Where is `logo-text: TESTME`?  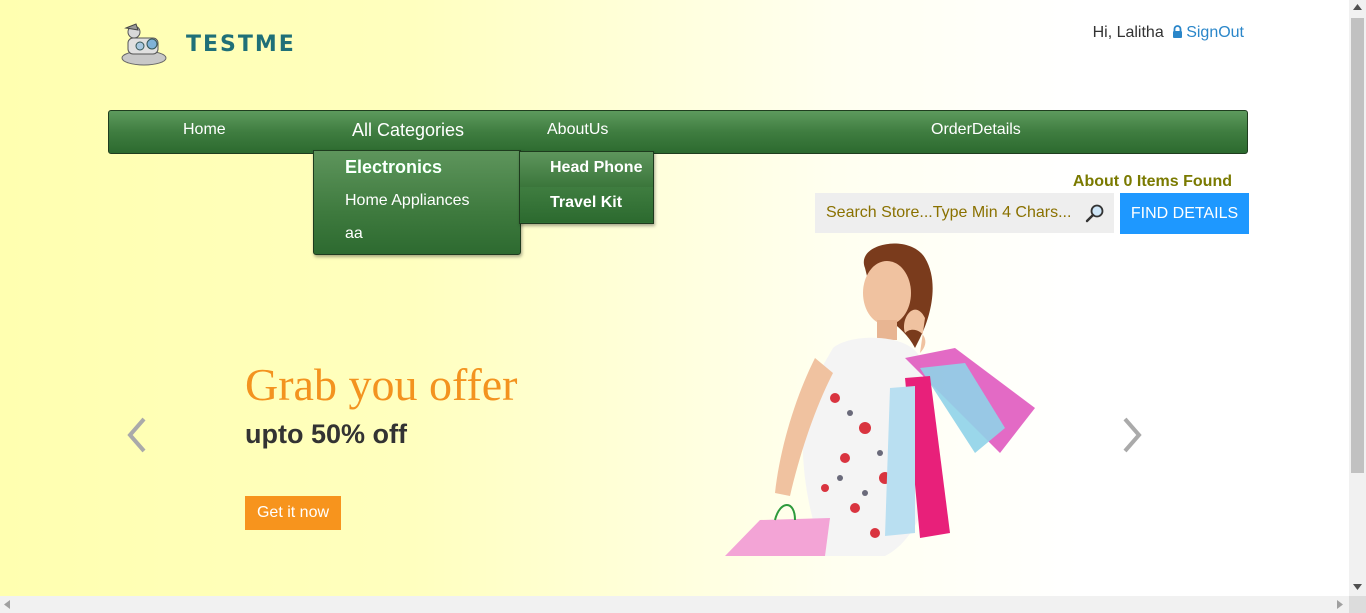 logo-text: TESTME is located at coordinates (241, 44).